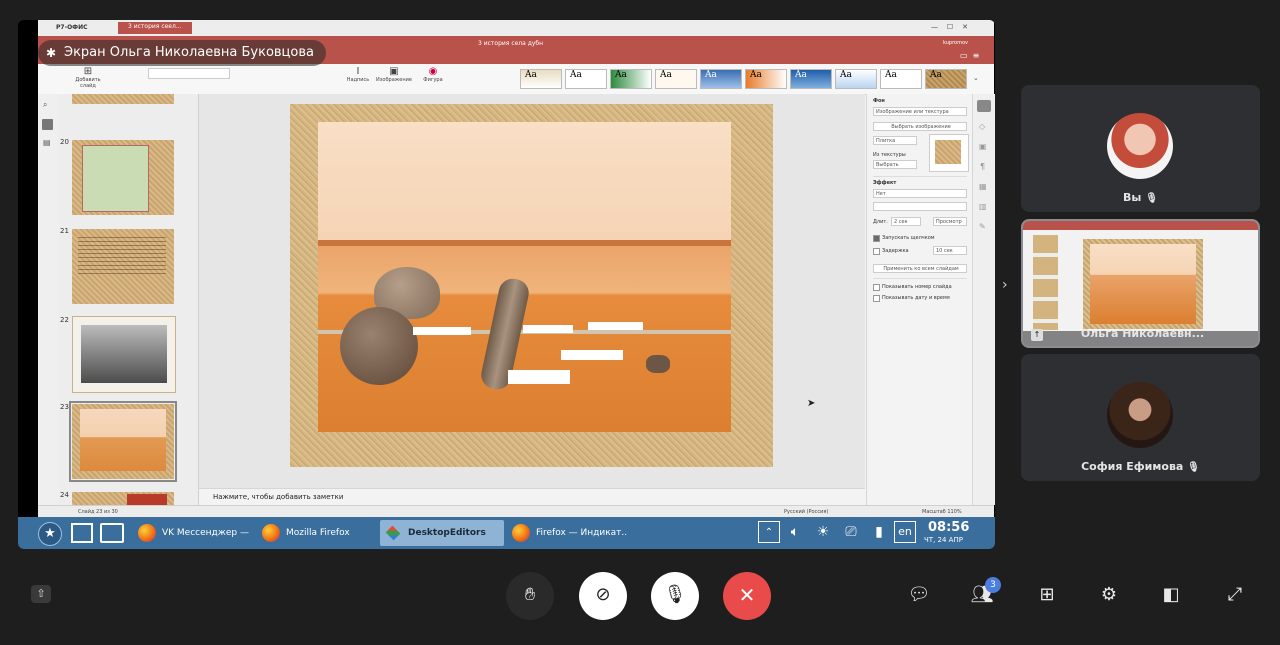 Image resolution: width=1280 pixels, height=645 pixels. Describe the element at coordinates (895, 140) in the screenshot. I see `tile-select: Плитка` at that location.